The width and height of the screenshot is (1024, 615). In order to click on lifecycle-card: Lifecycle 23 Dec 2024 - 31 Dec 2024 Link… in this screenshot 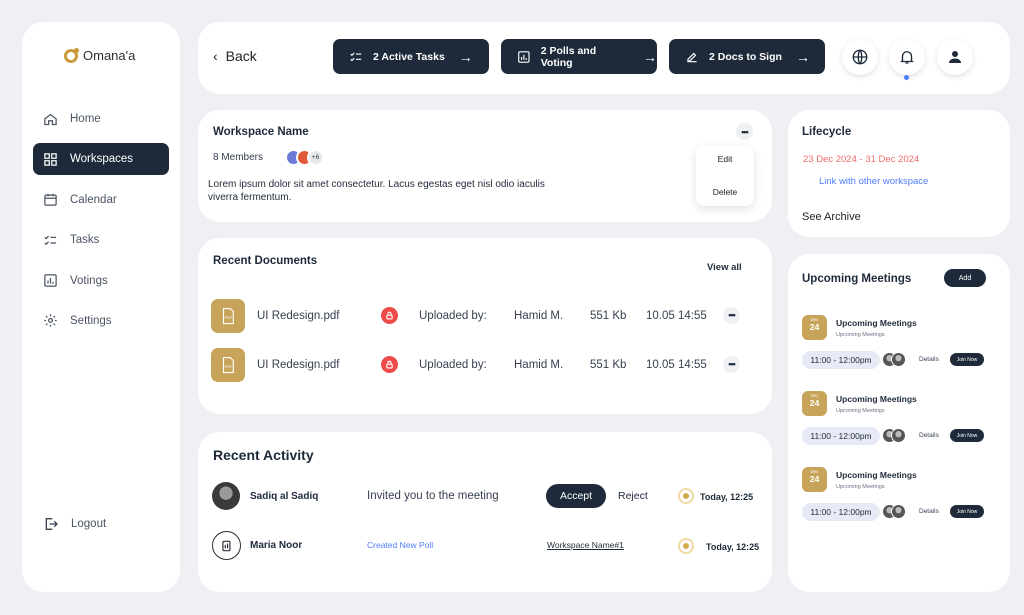, I will do `click(899, 173)`.